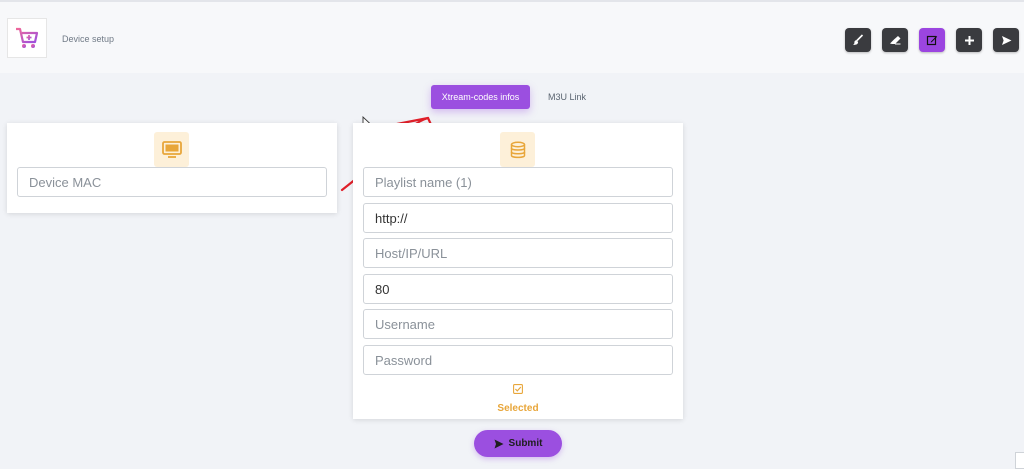 This screenshot has width=1024, height=469. I want to click on send-button, so click(1006, 40).